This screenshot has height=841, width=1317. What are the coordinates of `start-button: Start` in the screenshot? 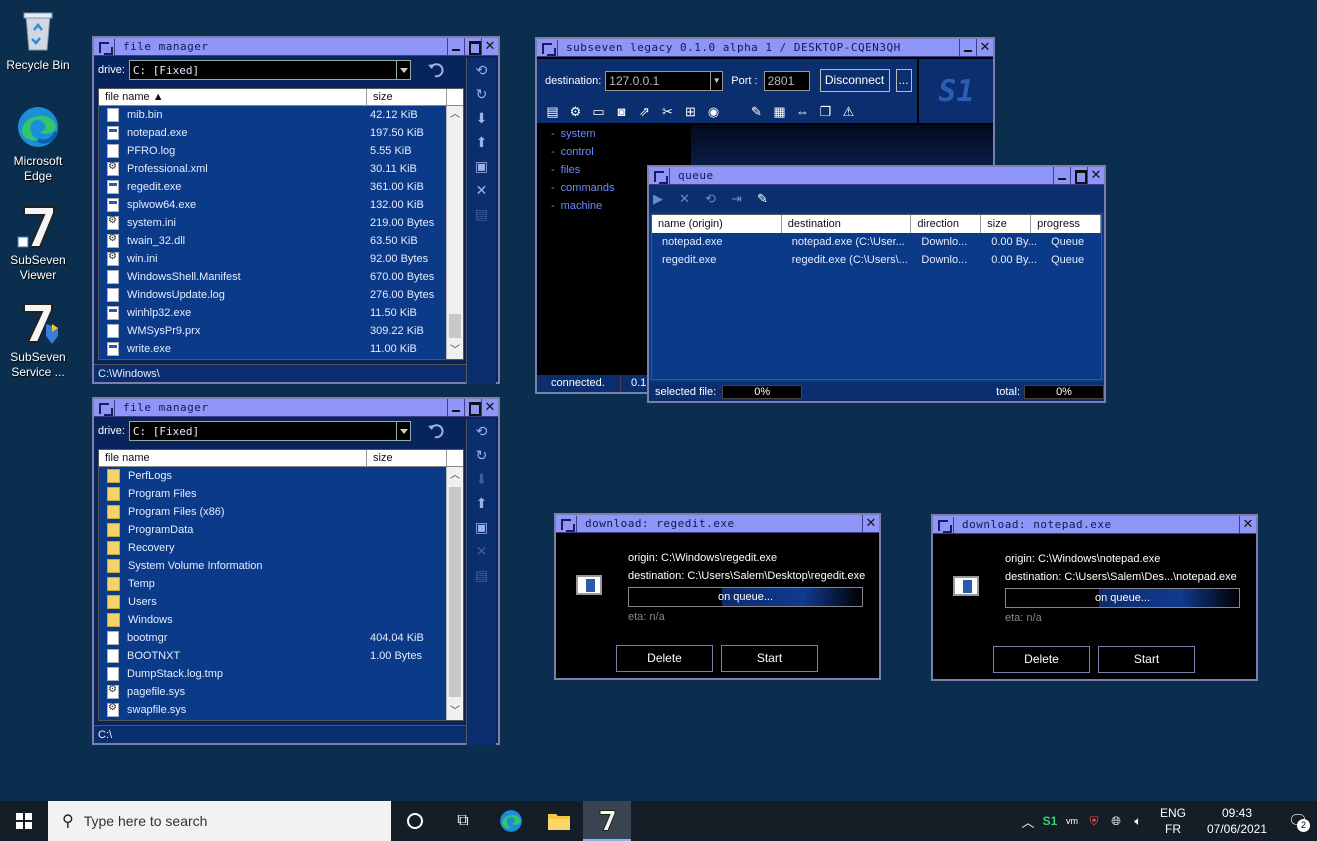 It's located at (1146, 659).